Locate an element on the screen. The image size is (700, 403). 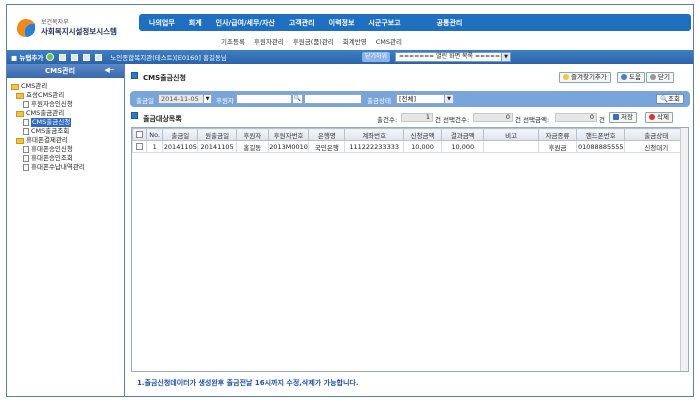
list-title: 출금대상목록 is located at coordinates (162, 119).